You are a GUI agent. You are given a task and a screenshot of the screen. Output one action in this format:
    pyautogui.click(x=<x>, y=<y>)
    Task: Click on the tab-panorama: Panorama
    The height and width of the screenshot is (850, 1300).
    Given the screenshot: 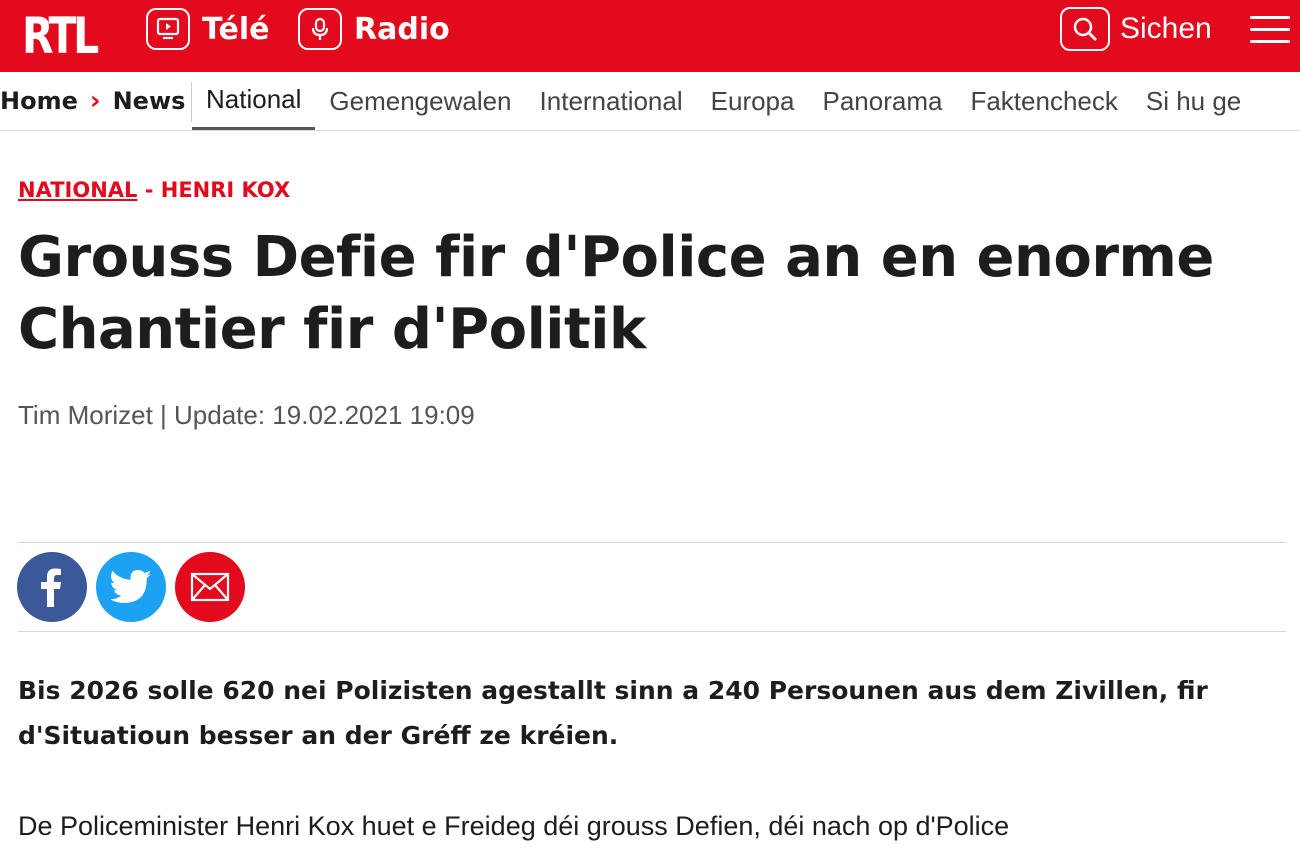 What is the action you would take?
    pyautogui.click(x=882, y=101)
    